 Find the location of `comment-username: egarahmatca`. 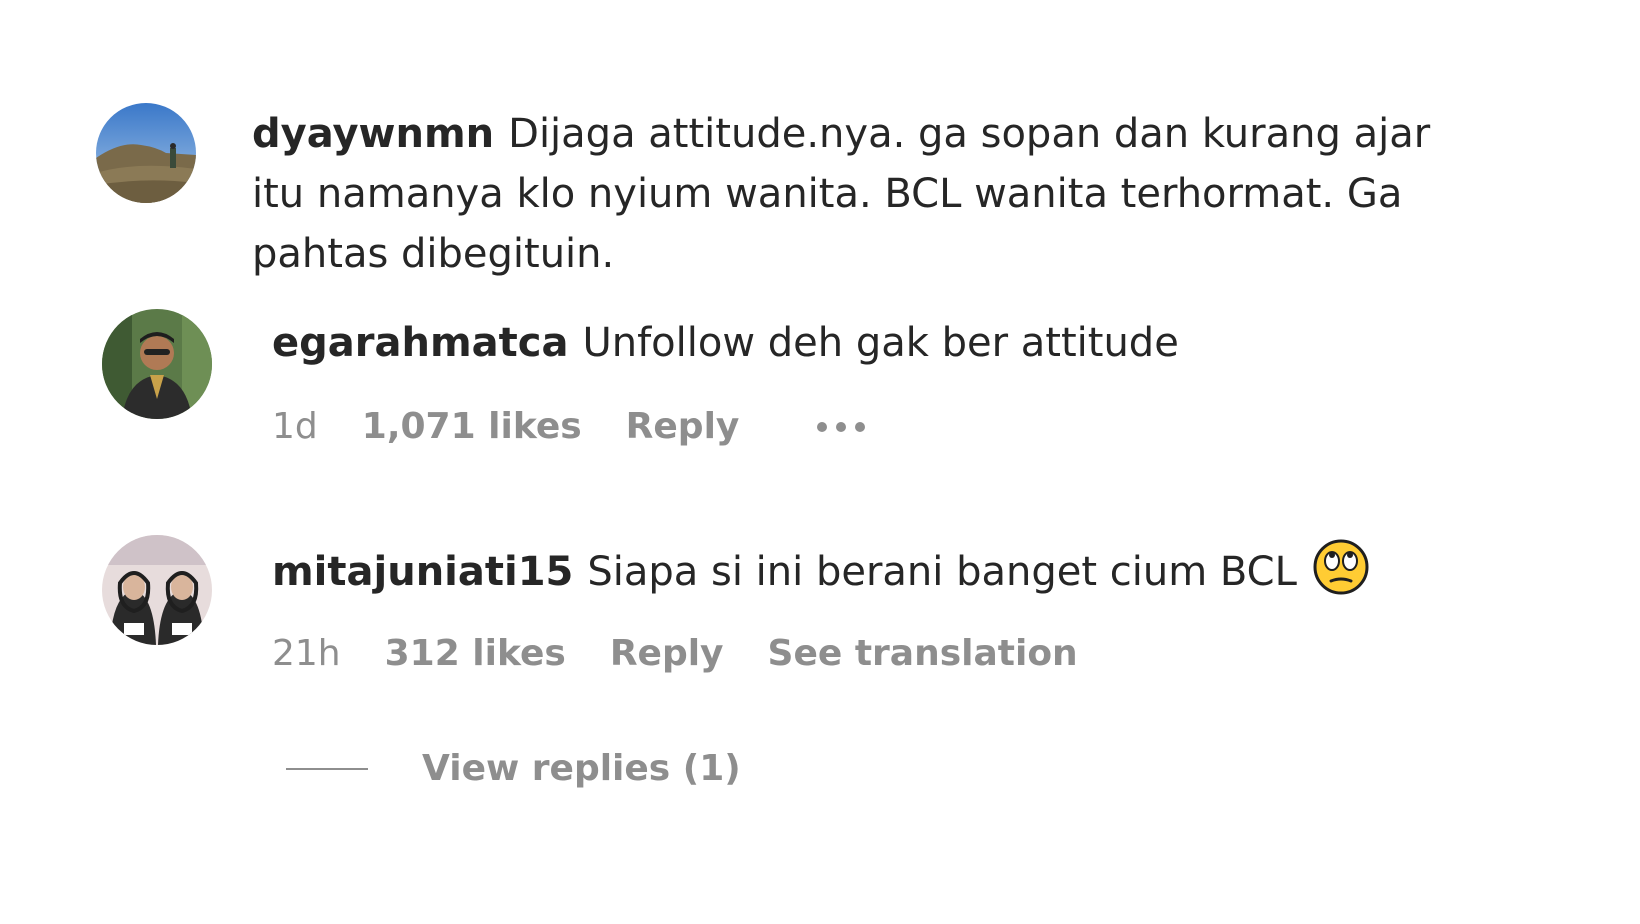

comment-username: egarahmatca is located at coordinates (420, 343).